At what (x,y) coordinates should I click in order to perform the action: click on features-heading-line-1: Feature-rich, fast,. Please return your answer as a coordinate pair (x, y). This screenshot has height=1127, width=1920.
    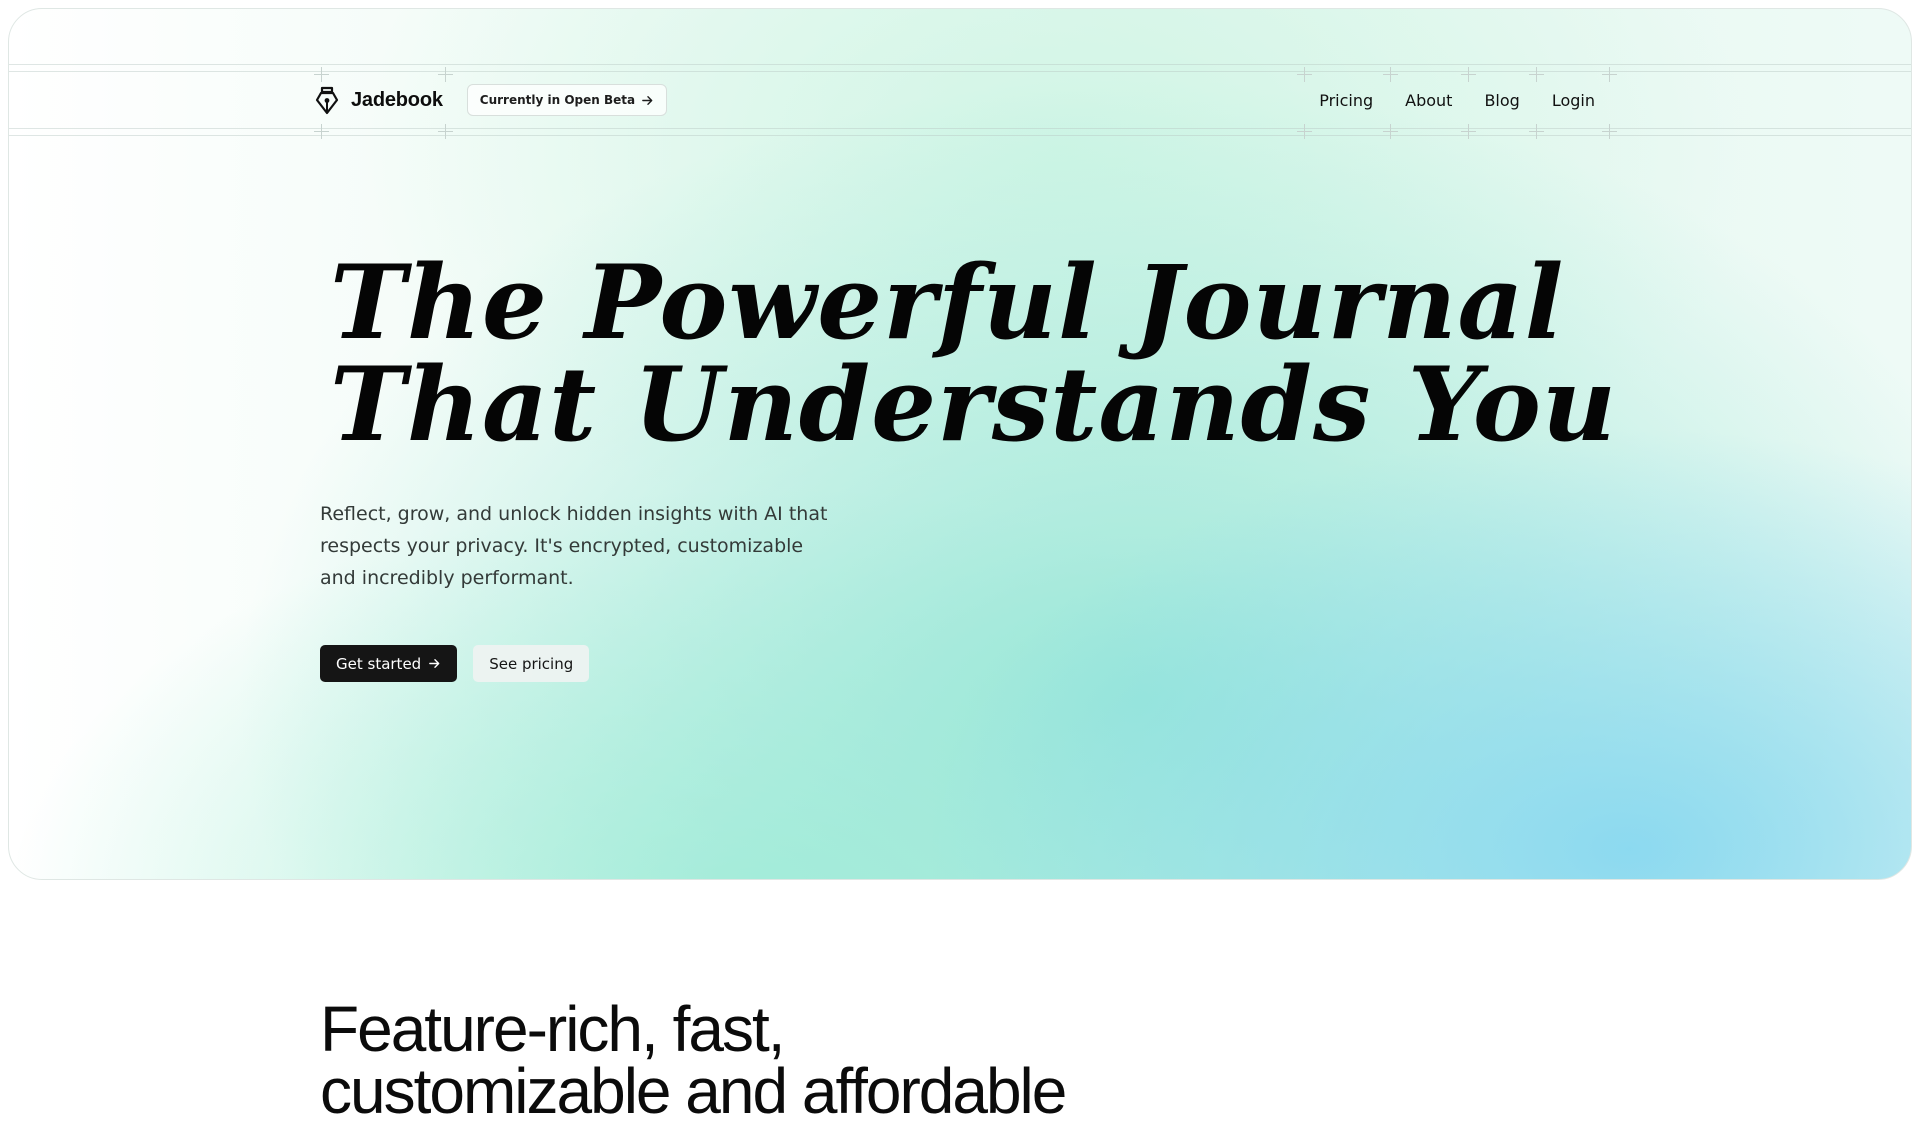
    Looking at the image, I should click on (553, 1029).